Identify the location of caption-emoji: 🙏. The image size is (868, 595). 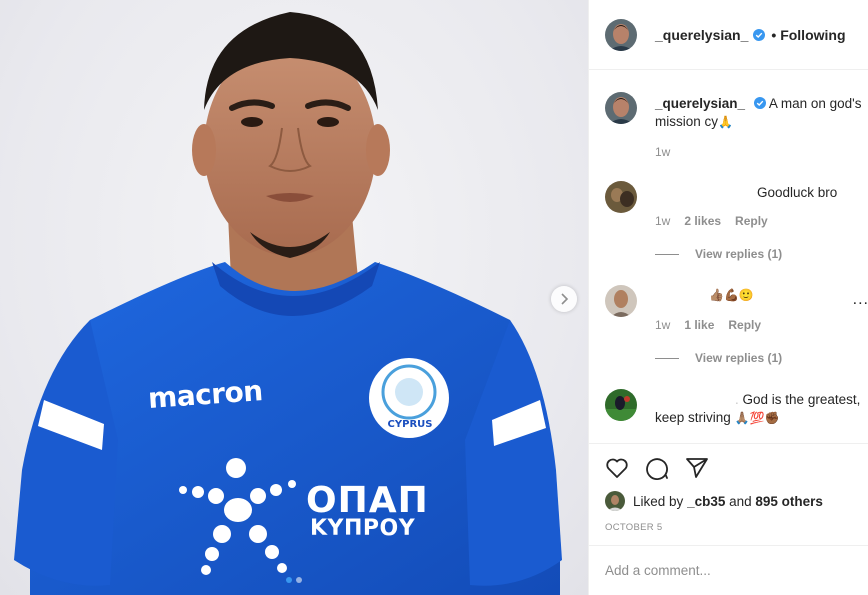
(725, 122).